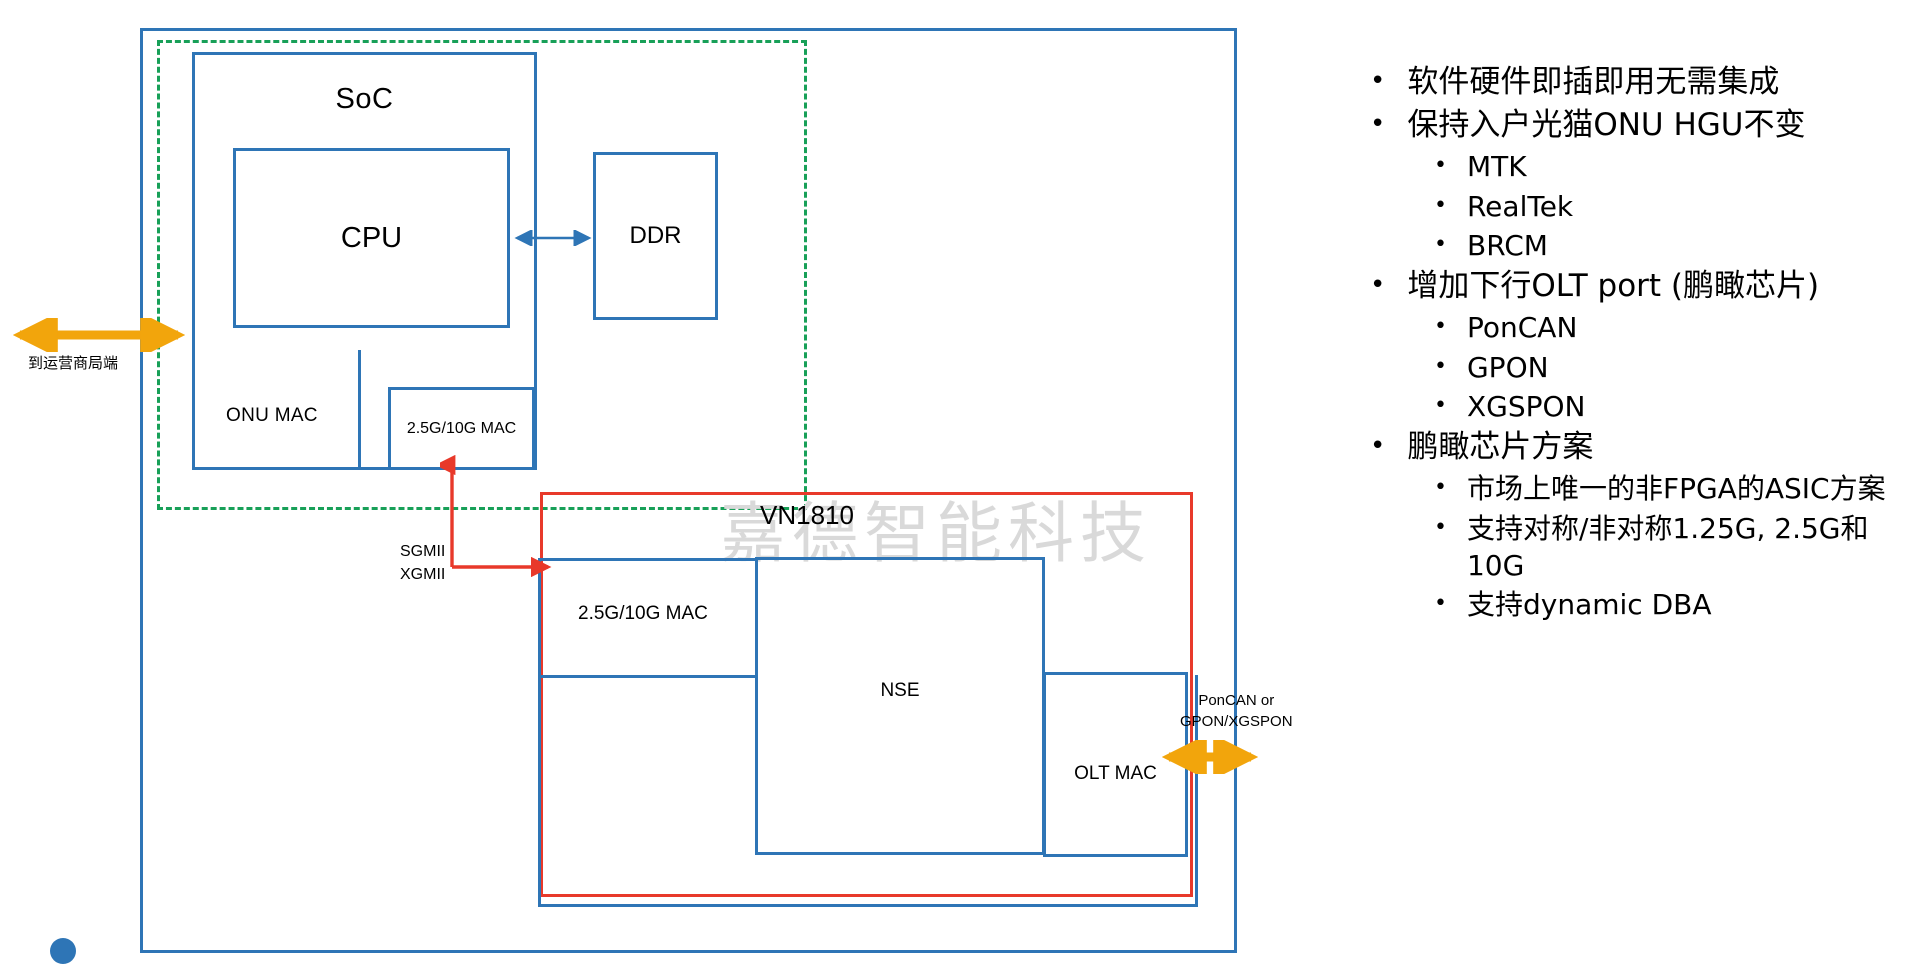  What do you see at coordinates (1674, 367) in the screenshot?
I see `bullet-item-l2: • GPON` at bounding box center [1674, 367].